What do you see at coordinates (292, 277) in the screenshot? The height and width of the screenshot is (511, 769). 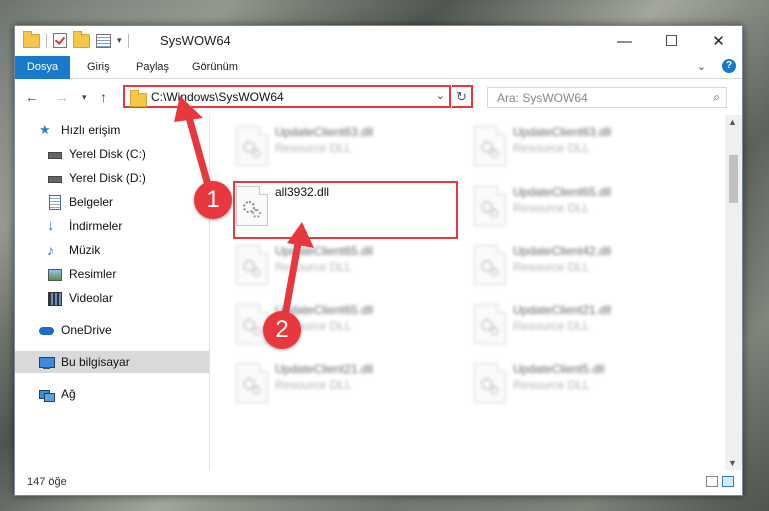 I see `arrow-2-shaft` at bounding box center [292, 277].